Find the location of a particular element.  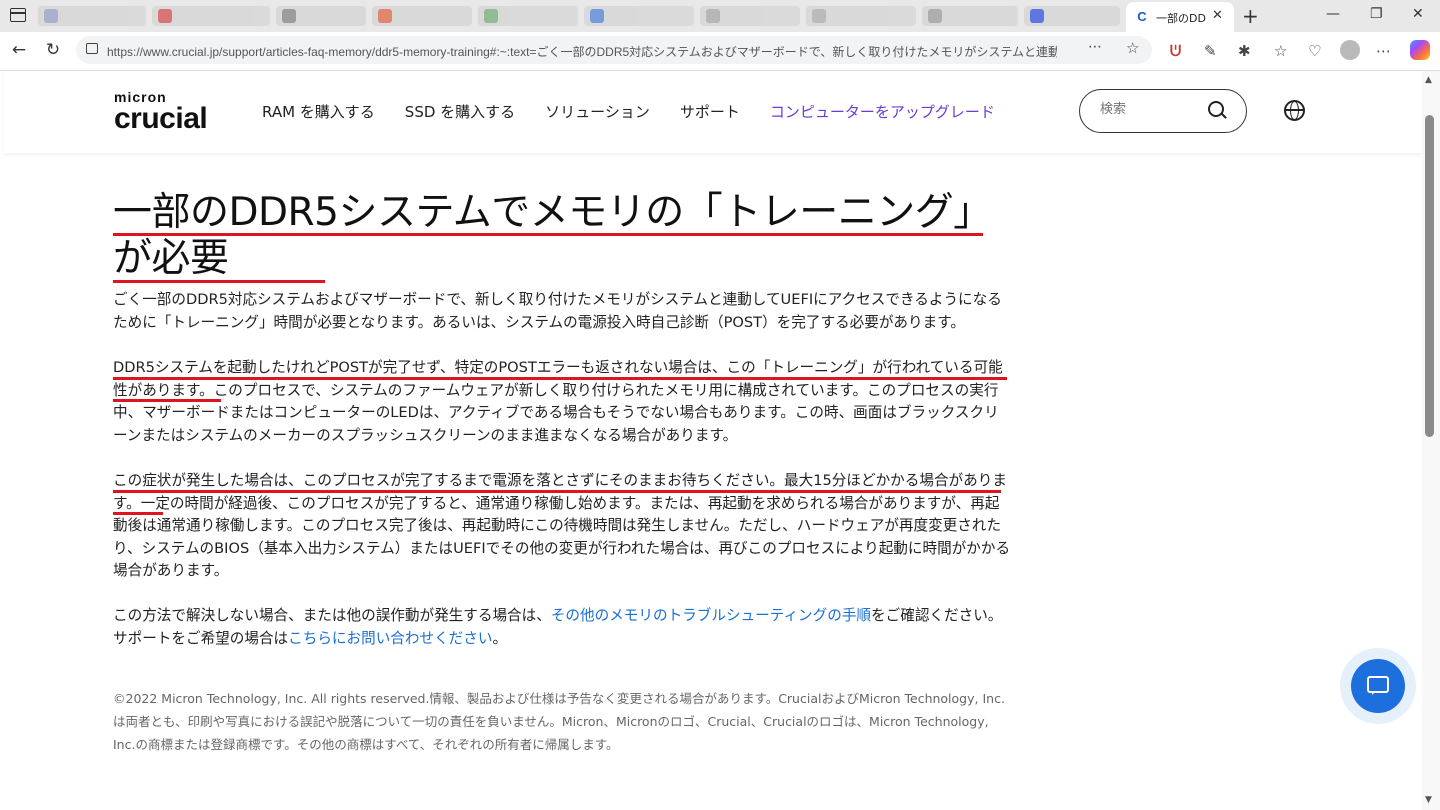

favorite-star-icon: ☆ is located at coordinates (1132, 48).